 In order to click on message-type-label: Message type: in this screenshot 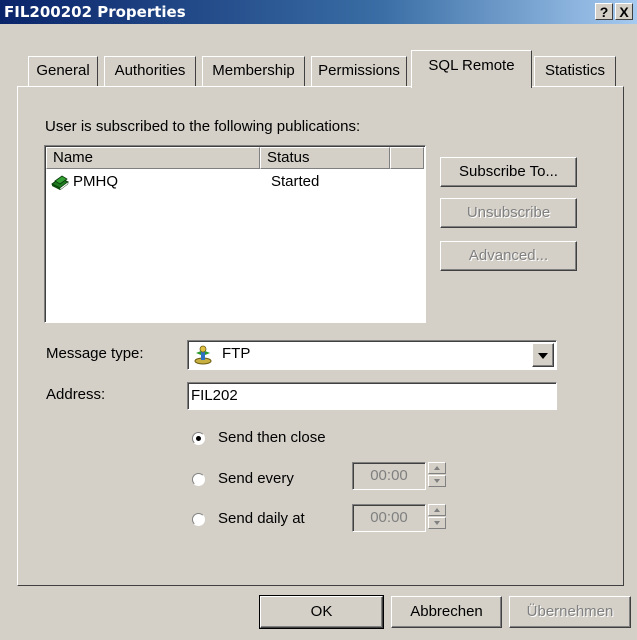, I will do `click(95, 353)`.